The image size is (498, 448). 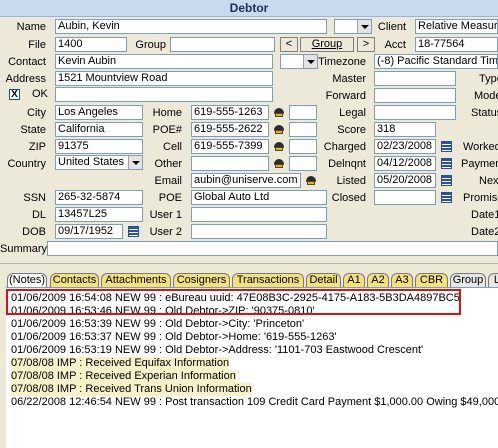 I want to click on summary-label: Summary, so click(x=24, y=249).